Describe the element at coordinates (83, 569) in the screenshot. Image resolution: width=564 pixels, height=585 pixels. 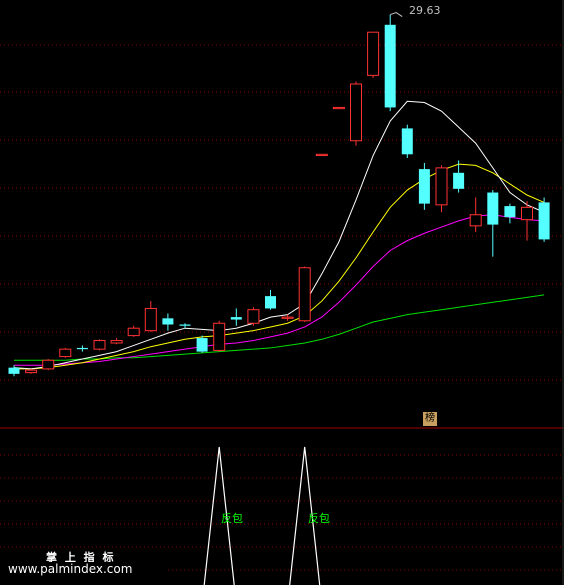
I see `watermark-url: www.palmindex.com` at that location.